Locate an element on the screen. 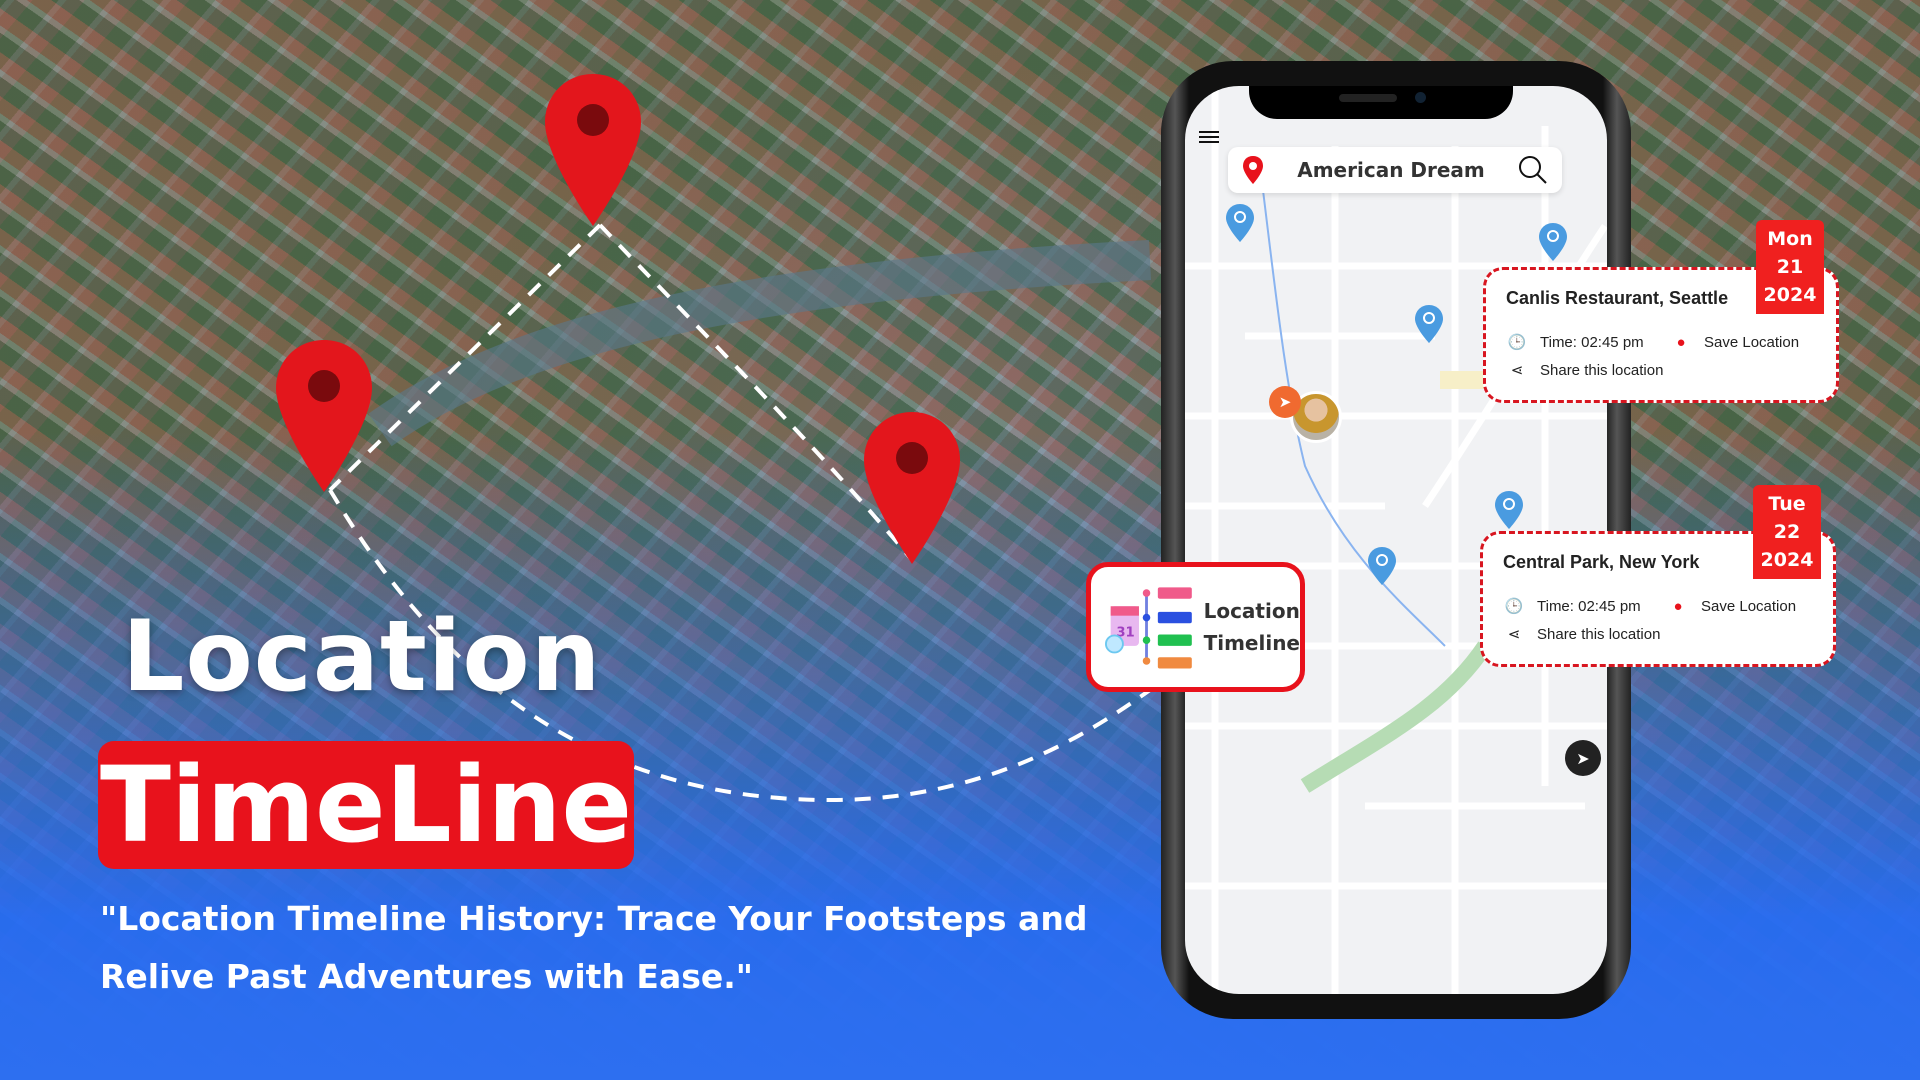  hero-title-timeline-banner: TimeLine is located at coordinates (366, 805).